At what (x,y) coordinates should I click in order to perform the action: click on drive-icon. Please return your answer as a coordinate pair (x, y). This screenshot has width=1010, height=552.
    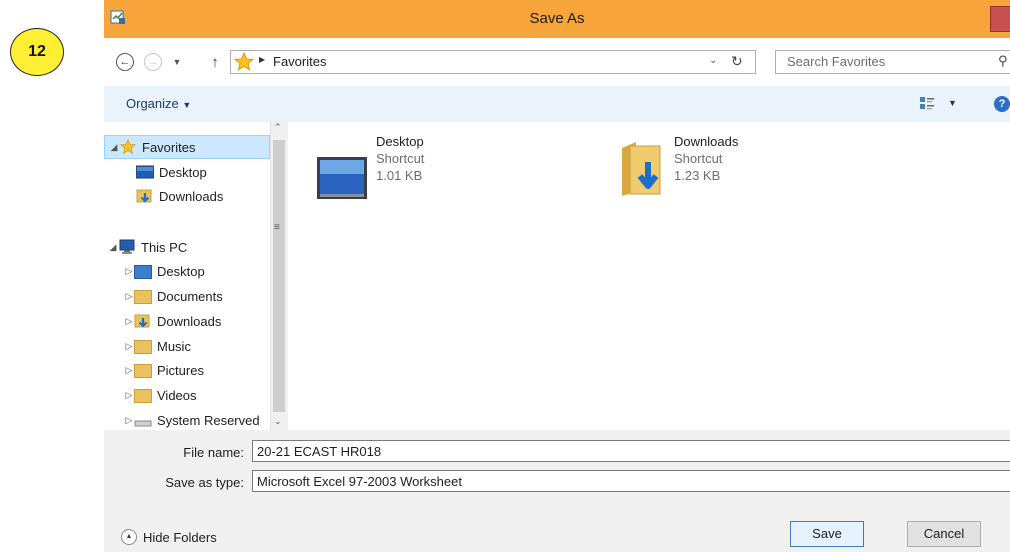
    Looking at the image, I should click on (143, 423).